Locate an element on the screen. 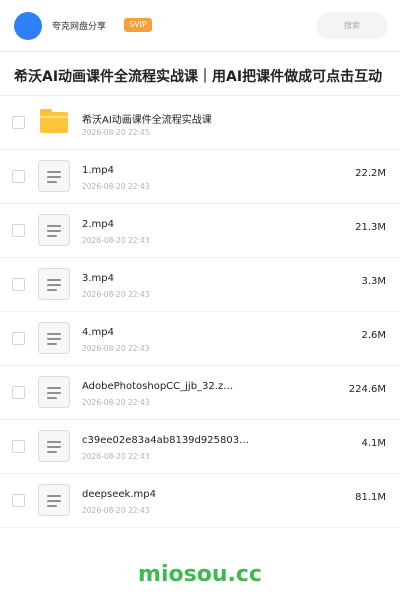  list-item: 2.mp4 2026-08-20 22:43 21.3M is located at coordinates (200, 231).